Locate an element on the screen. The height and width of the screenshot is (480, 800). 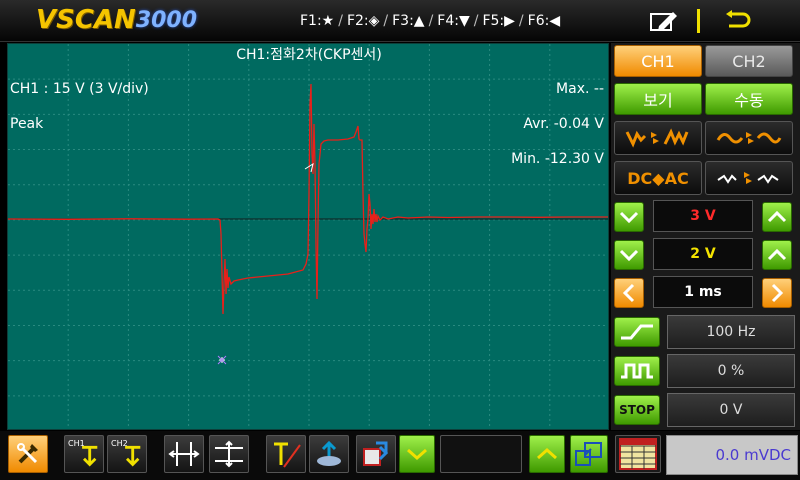
ch1-tool-label: CH1 is located at coordinates (76, 443).